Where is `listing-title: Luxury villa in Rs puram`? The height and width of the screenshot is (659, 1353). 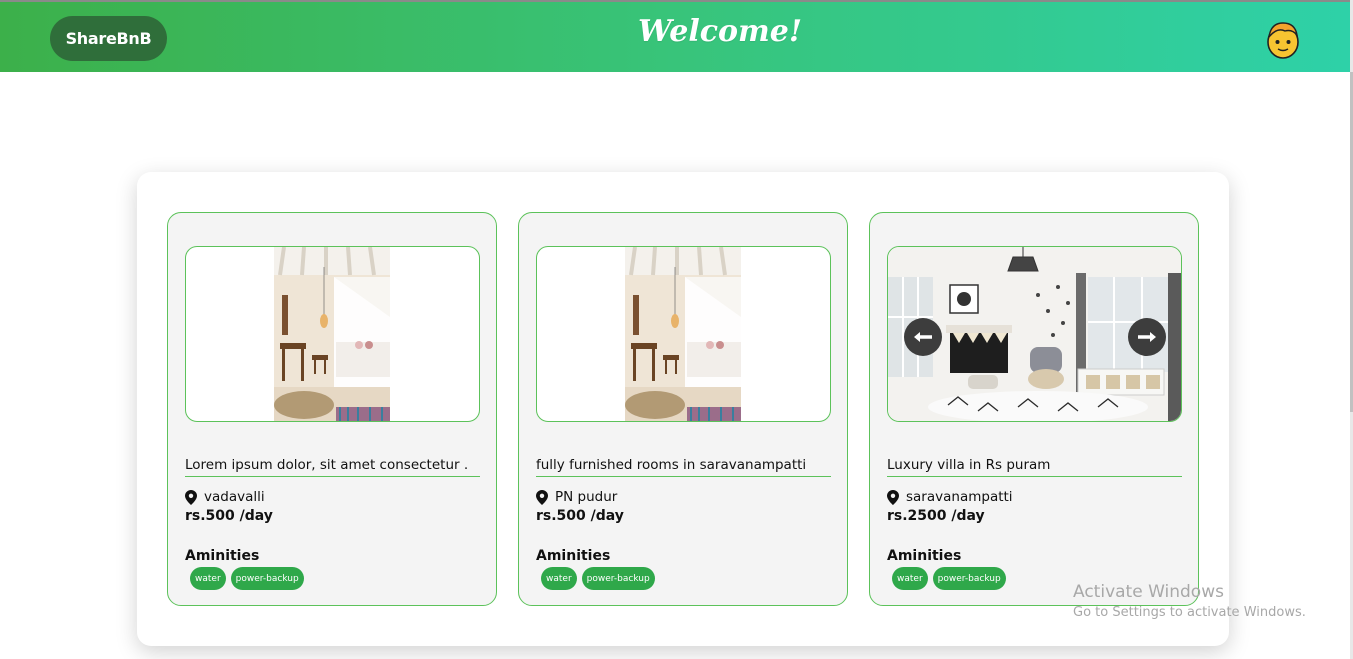
listing-title: Luxury villa in Rs puram is located at coordinates (1034, 467).